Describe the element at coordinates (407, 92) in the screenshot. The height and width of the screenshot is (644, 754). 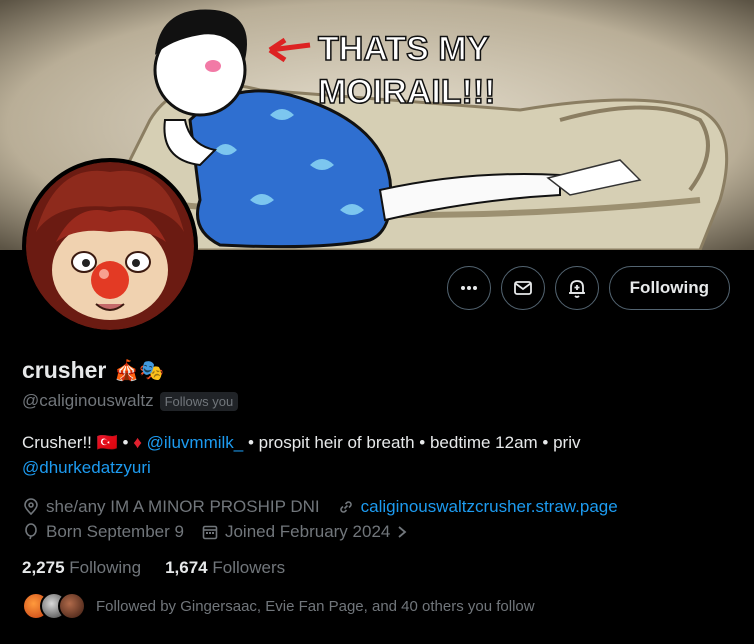
I see `banner-caption-2: MOIRAIL!!!` at that location.